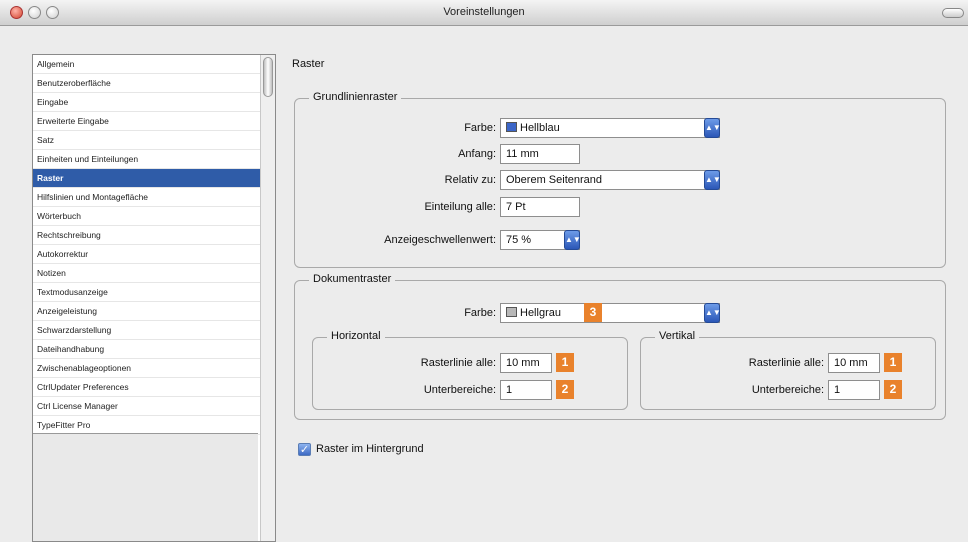 This screenshot has width=968, height=542. I want to click on baseline-color-swatch, so click(511, 127).